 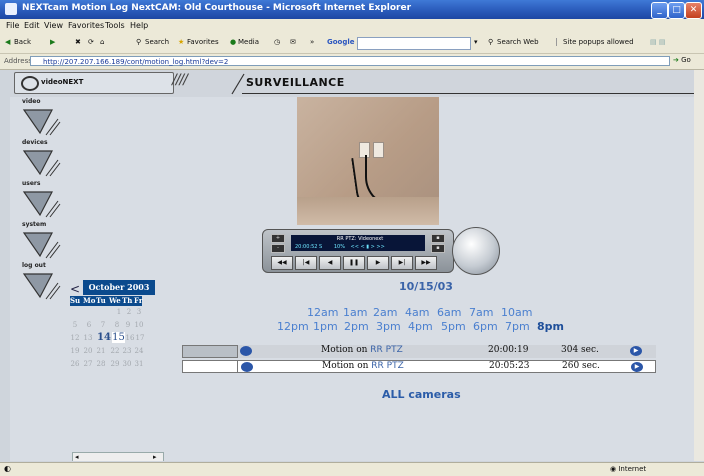 I want to click on hour-link: 7am, so click(x=481, y=312).